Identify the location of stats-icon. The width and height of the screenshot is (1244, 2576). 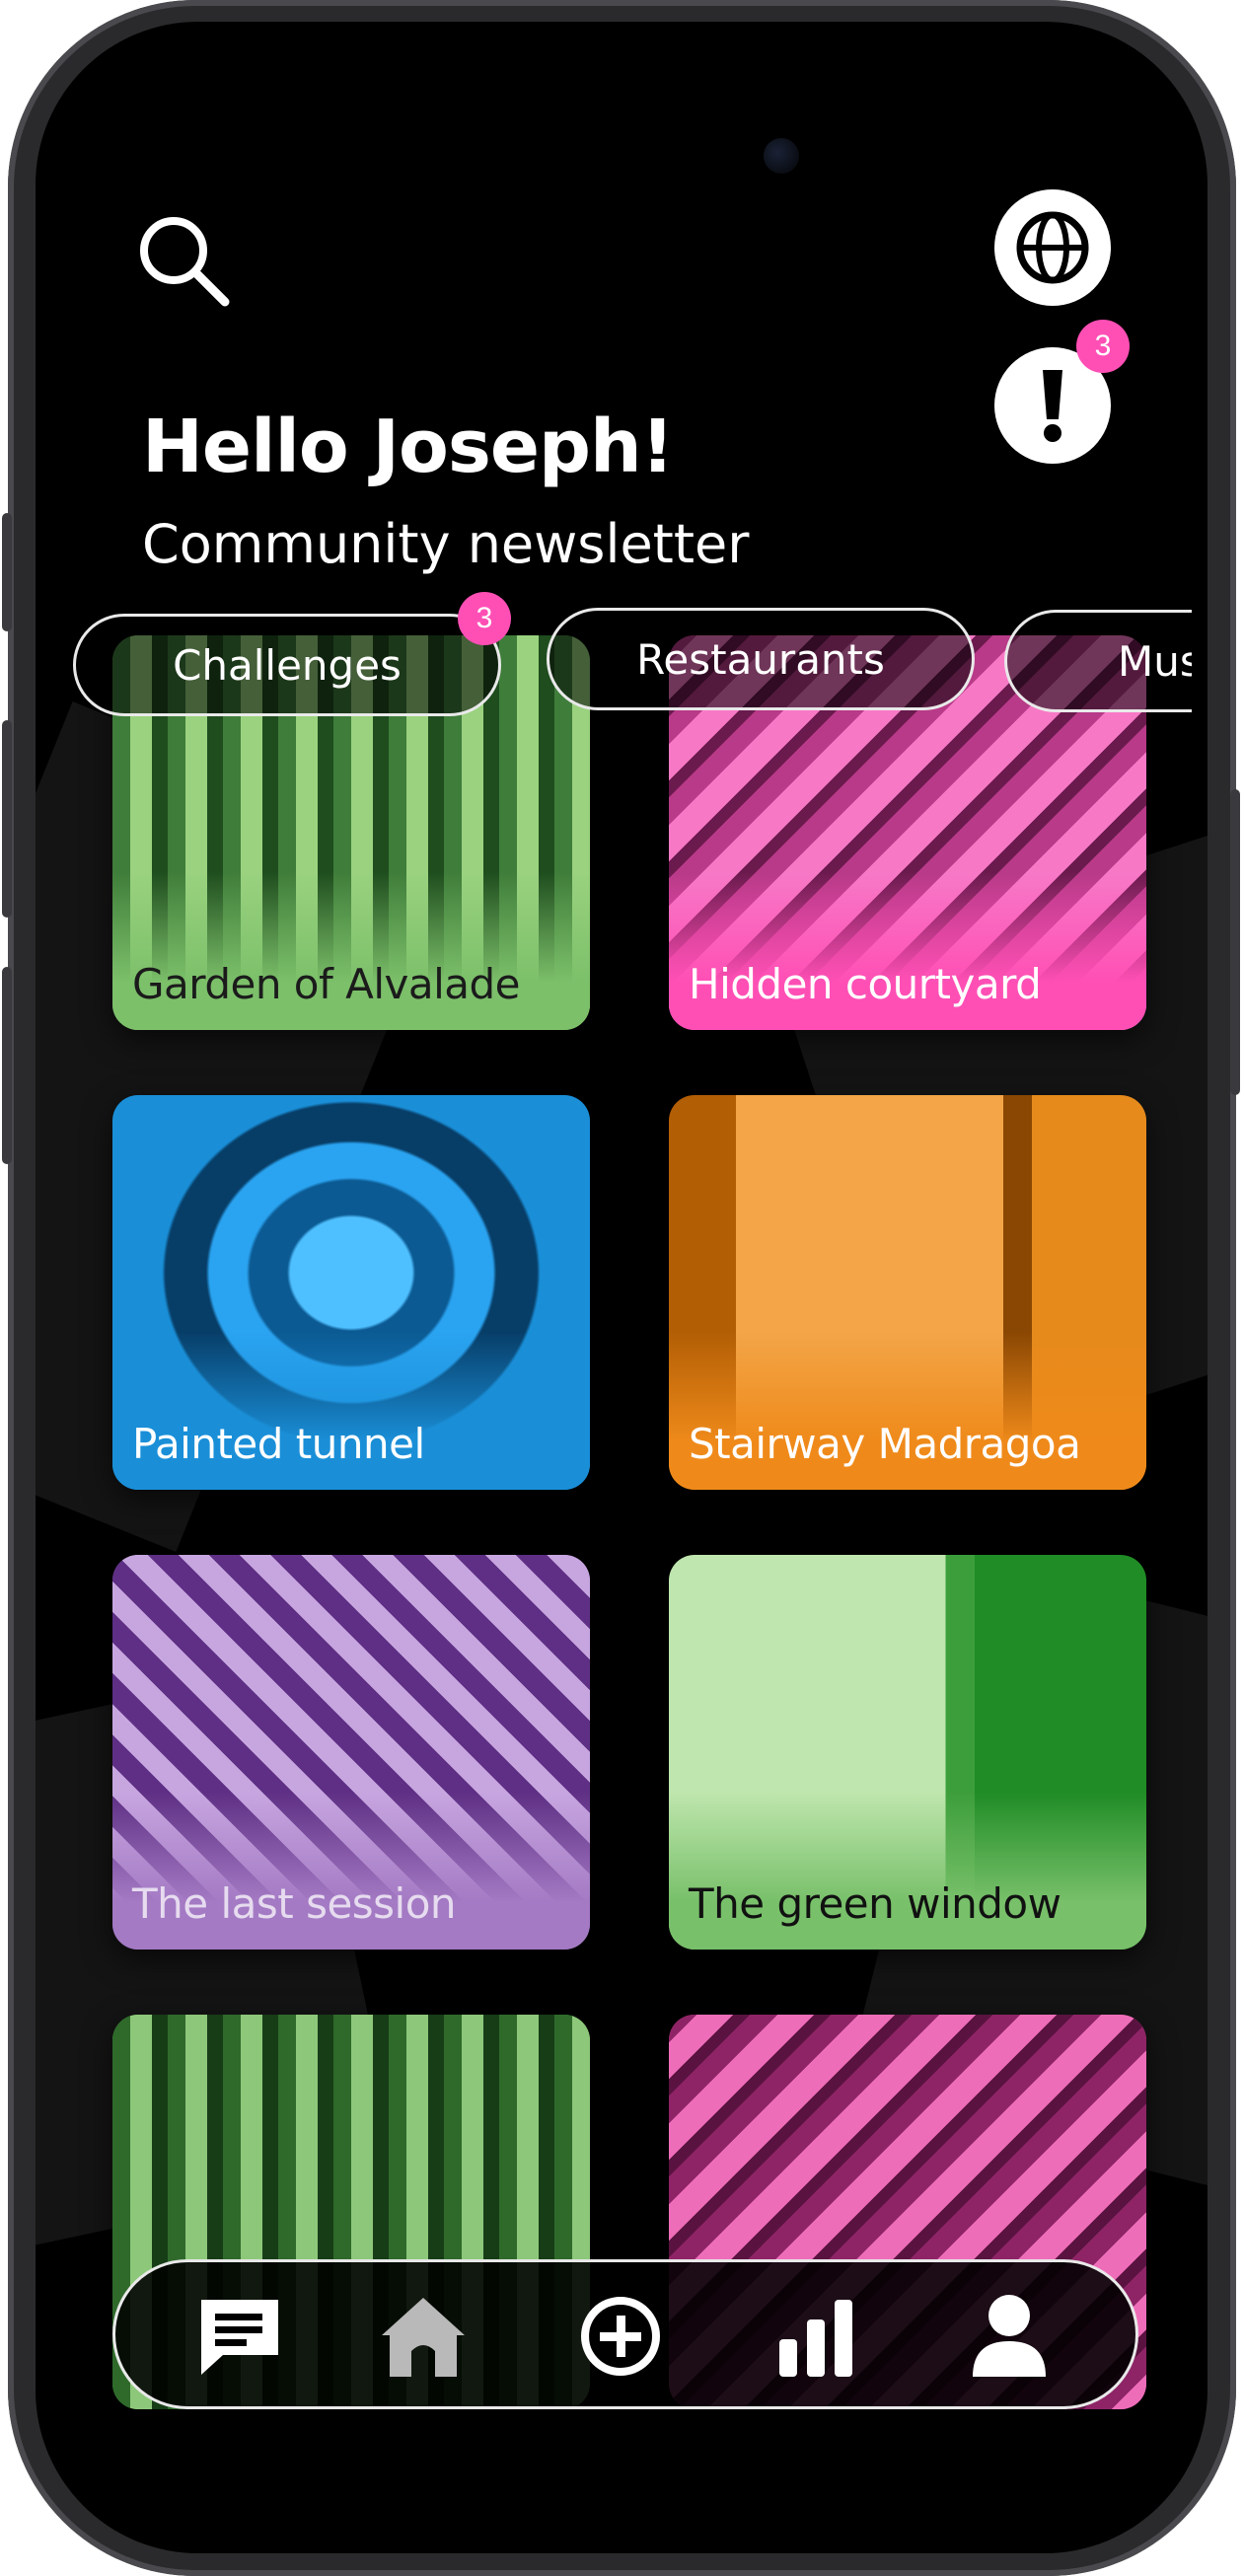
(816, 2338).